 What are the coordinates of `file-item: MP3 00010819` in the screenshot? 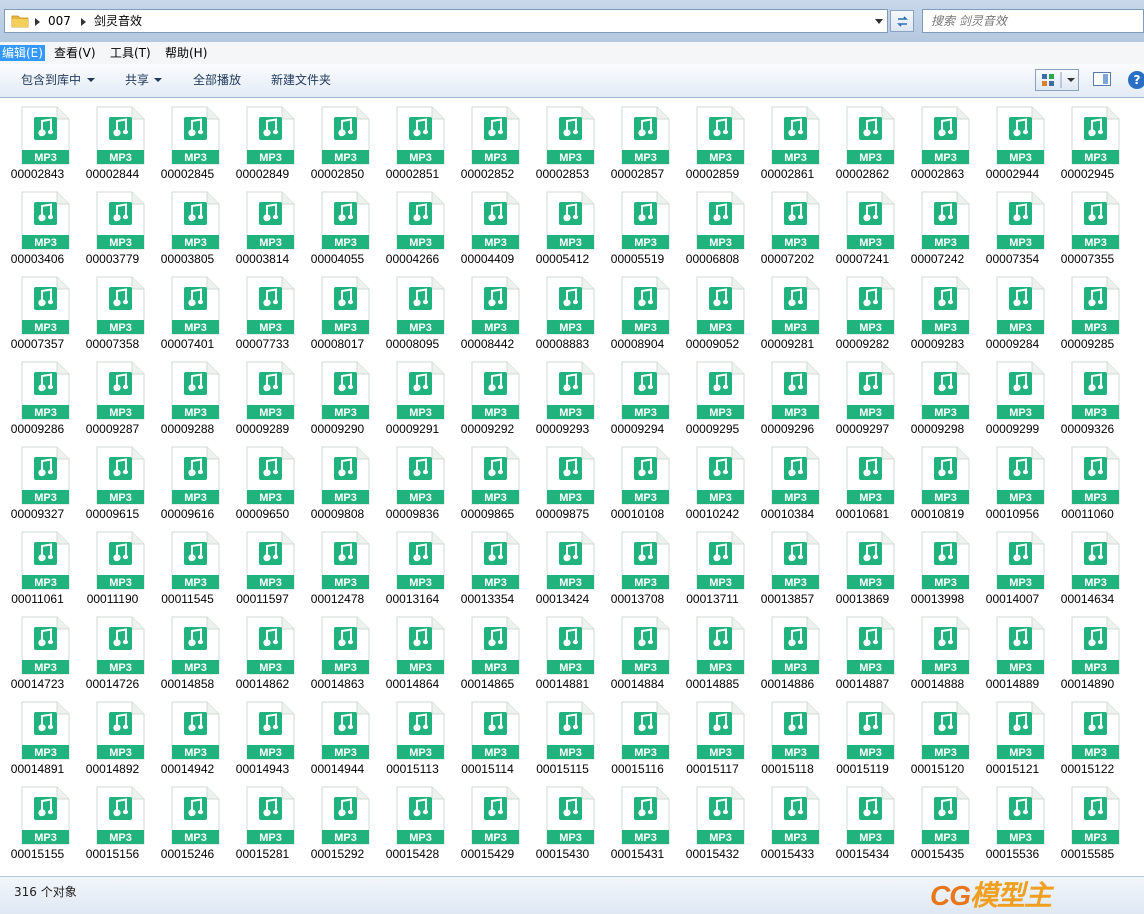 It's located at (937, 479).